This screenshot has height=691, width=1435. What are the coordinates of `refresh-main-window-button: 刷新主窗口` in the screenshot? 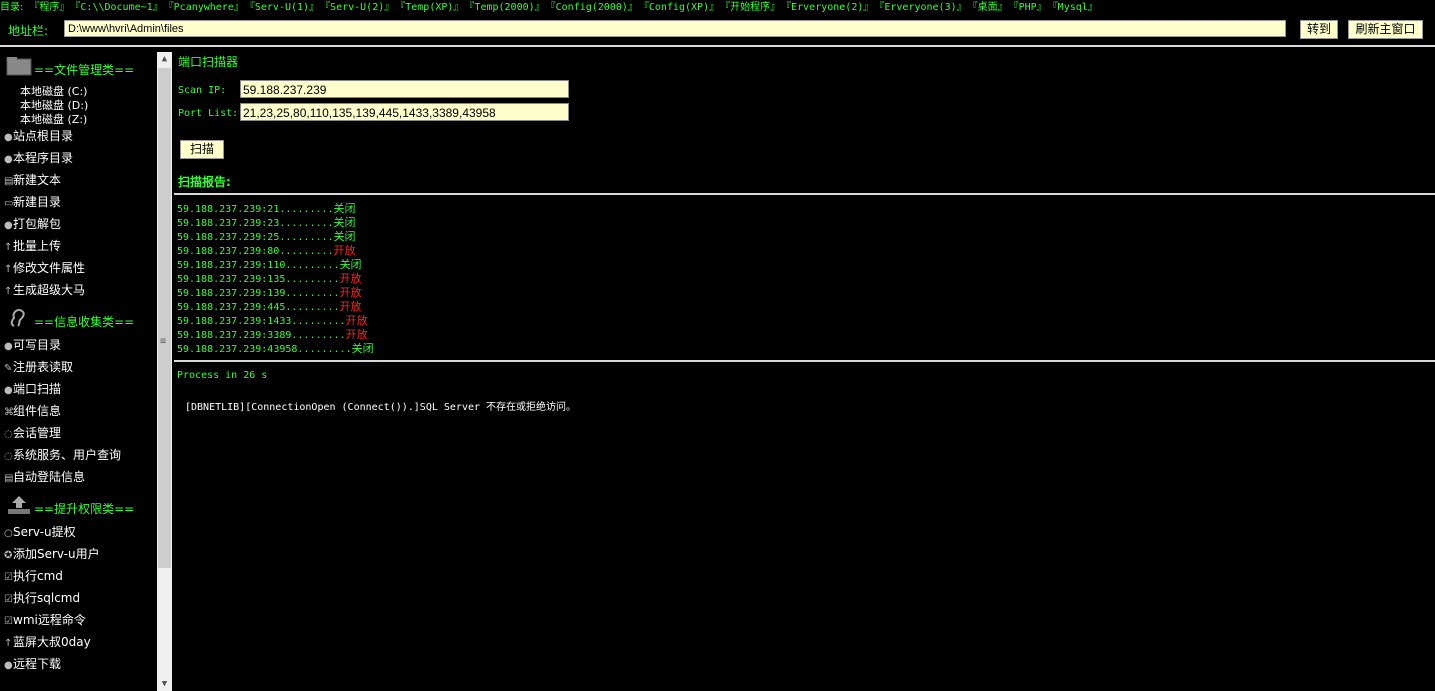 It's located at (1385, 29).